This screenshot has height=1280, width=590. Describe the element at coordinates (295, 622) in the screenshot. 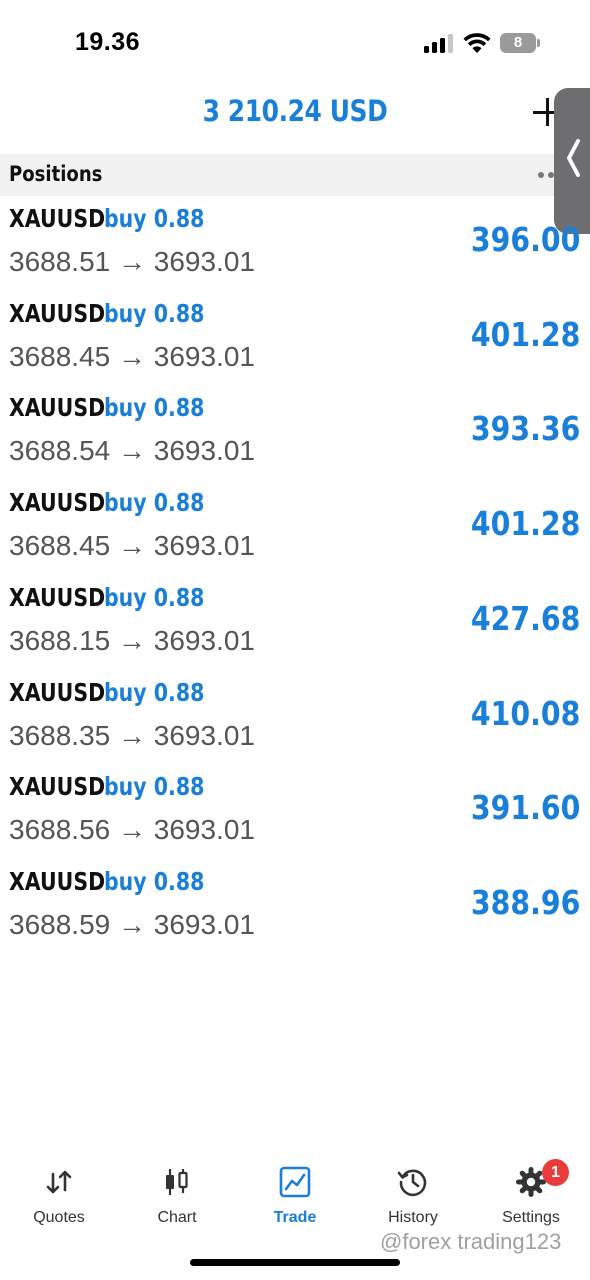

I see `position-row: XAUUSD buy 0.88 3688.15 → 3693.01 427.68` at that location.